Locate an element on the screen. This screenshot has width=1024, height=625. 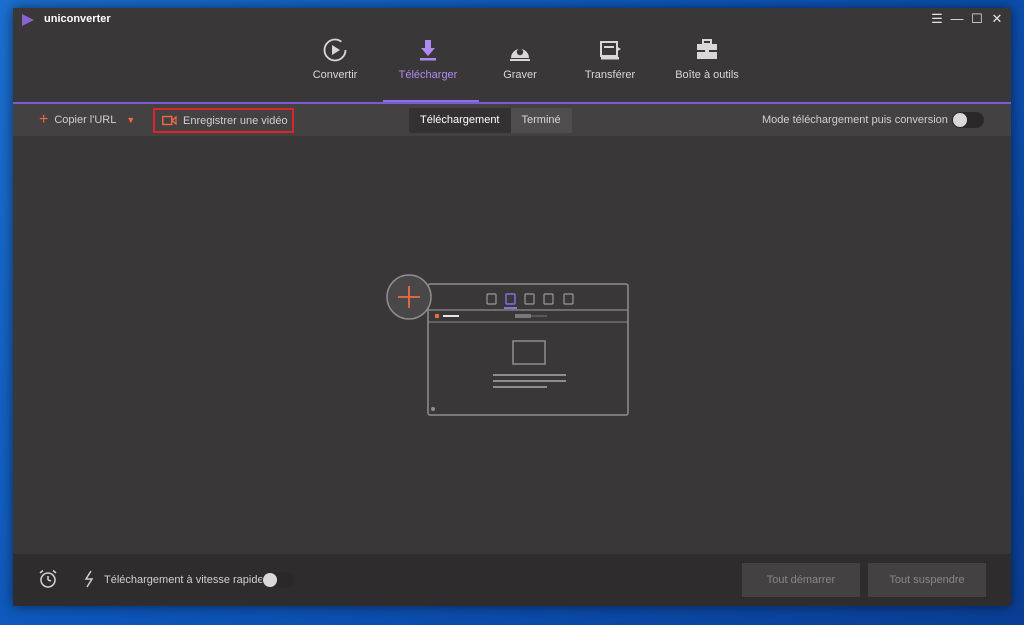
nav-label: Télécharger is located at coordinates (428, 75).